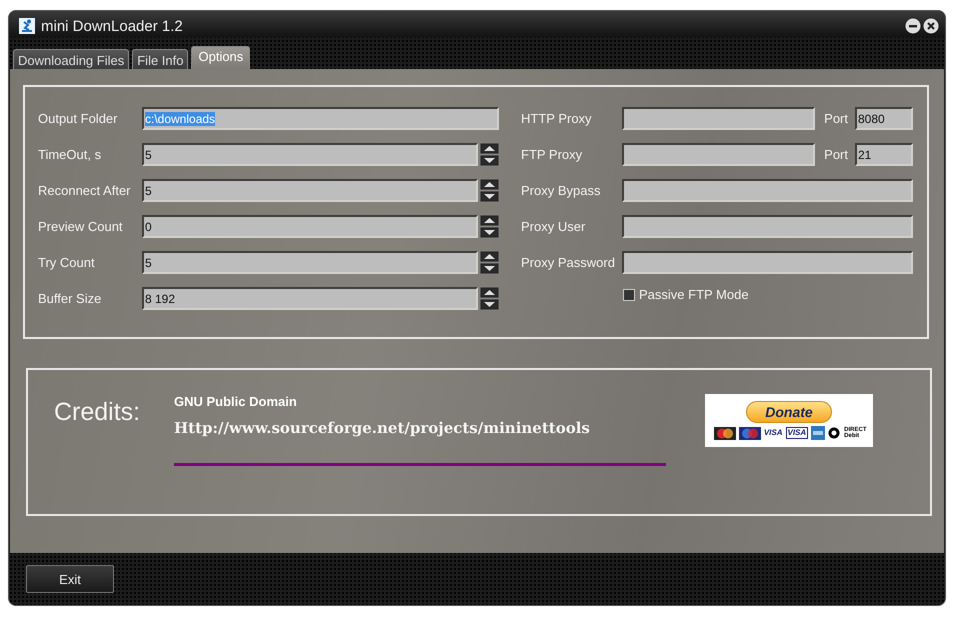 The height and width of the screenshot is (620, 954). I want to click on tab: File Info, so click(160, 59).